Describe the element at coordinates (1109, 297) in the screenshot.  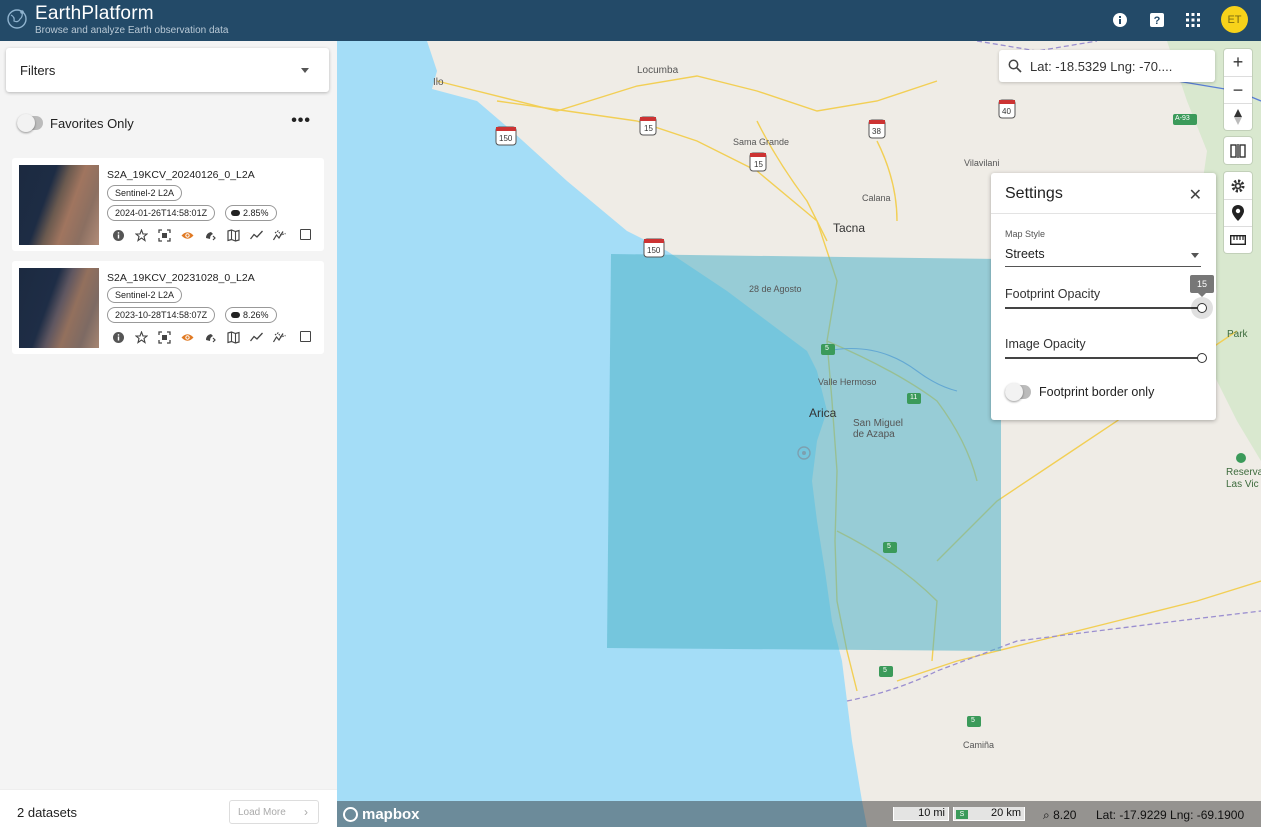
I see `footprint-opacity-slider: 15` at that location.